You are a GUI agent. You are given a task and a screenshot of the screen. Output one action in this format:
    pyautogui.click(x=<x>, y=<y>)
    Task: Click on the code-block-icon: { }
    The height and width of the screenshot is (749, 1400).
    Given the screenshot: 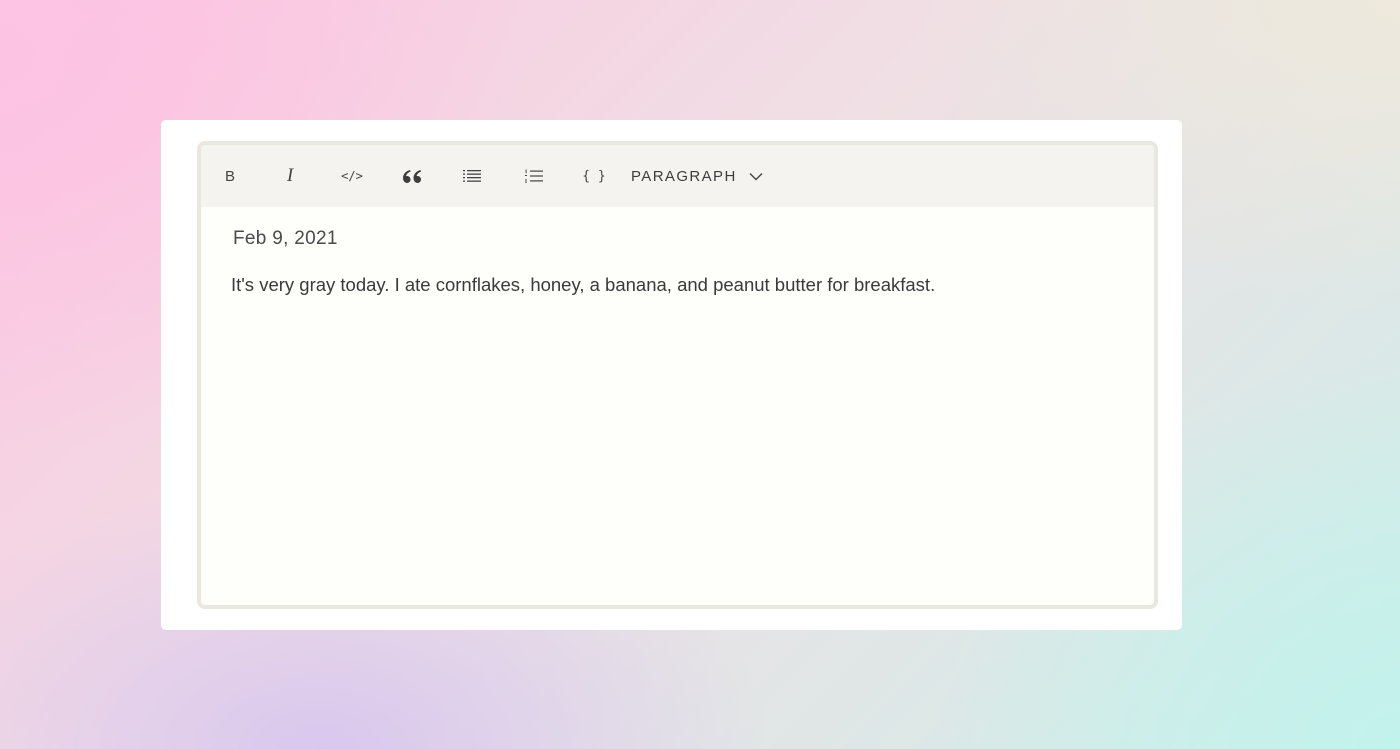 What is the action you would take?
    pyautogui.click(x=594, y=176)
    